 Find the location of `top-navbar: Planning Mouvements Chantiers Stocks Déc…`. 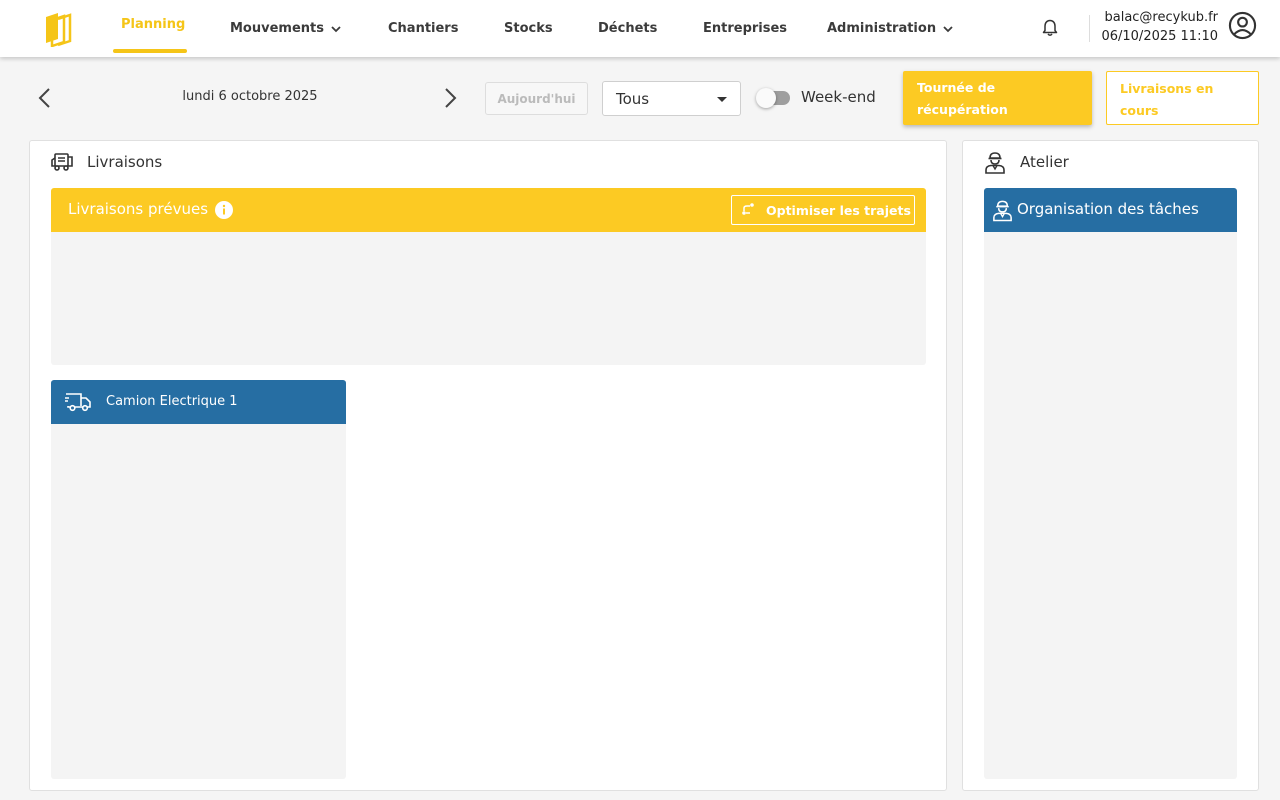

top-navbar: Planning Mouvements Chantiers Stocks Déc… is located at coordinates (640, 28).